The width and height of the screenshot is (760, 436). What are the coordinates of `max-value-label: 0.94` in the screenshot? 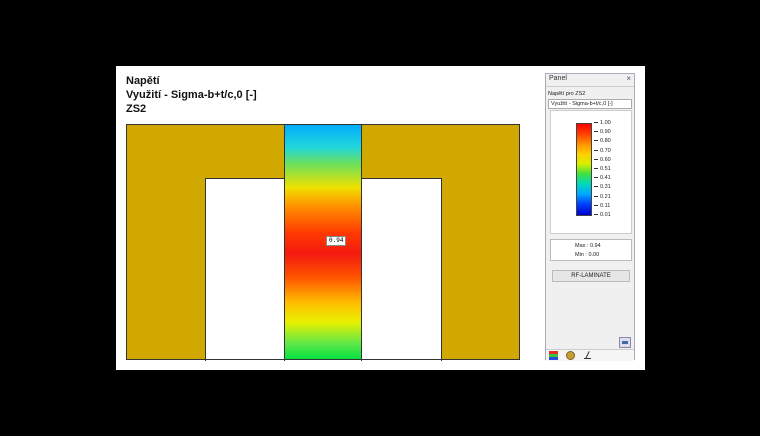 It's located at (336, 241).